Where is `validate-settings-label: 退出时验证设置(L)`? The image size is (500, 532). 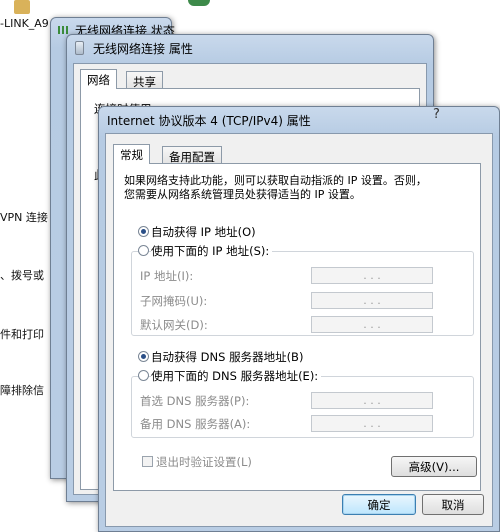 validate-settings-label: 退出时验证设置(L) is located at coordinates (204, 462).